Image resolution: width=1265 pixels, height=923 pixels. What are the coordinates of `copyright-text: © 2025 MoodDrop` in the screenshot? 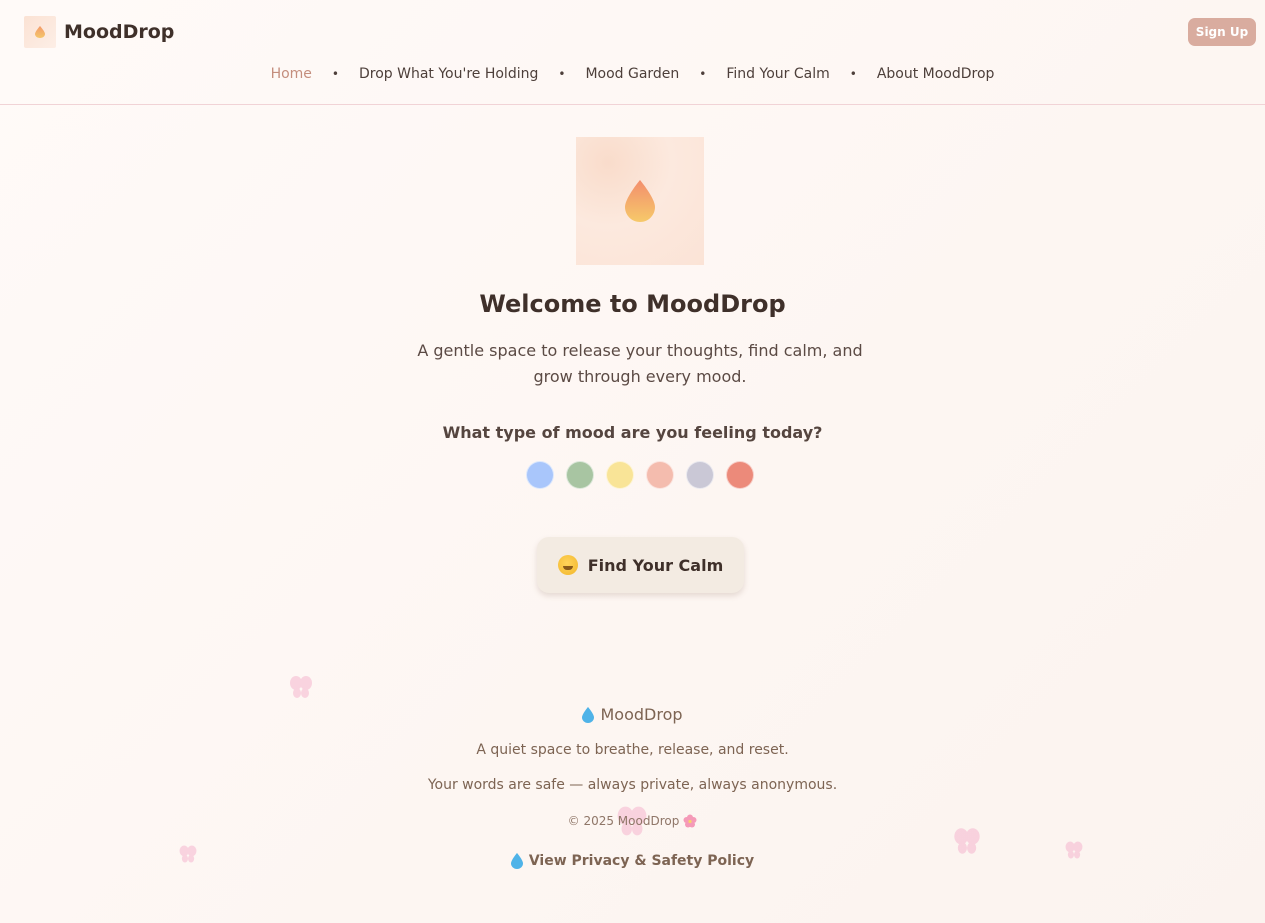 It's located at (623, 821).